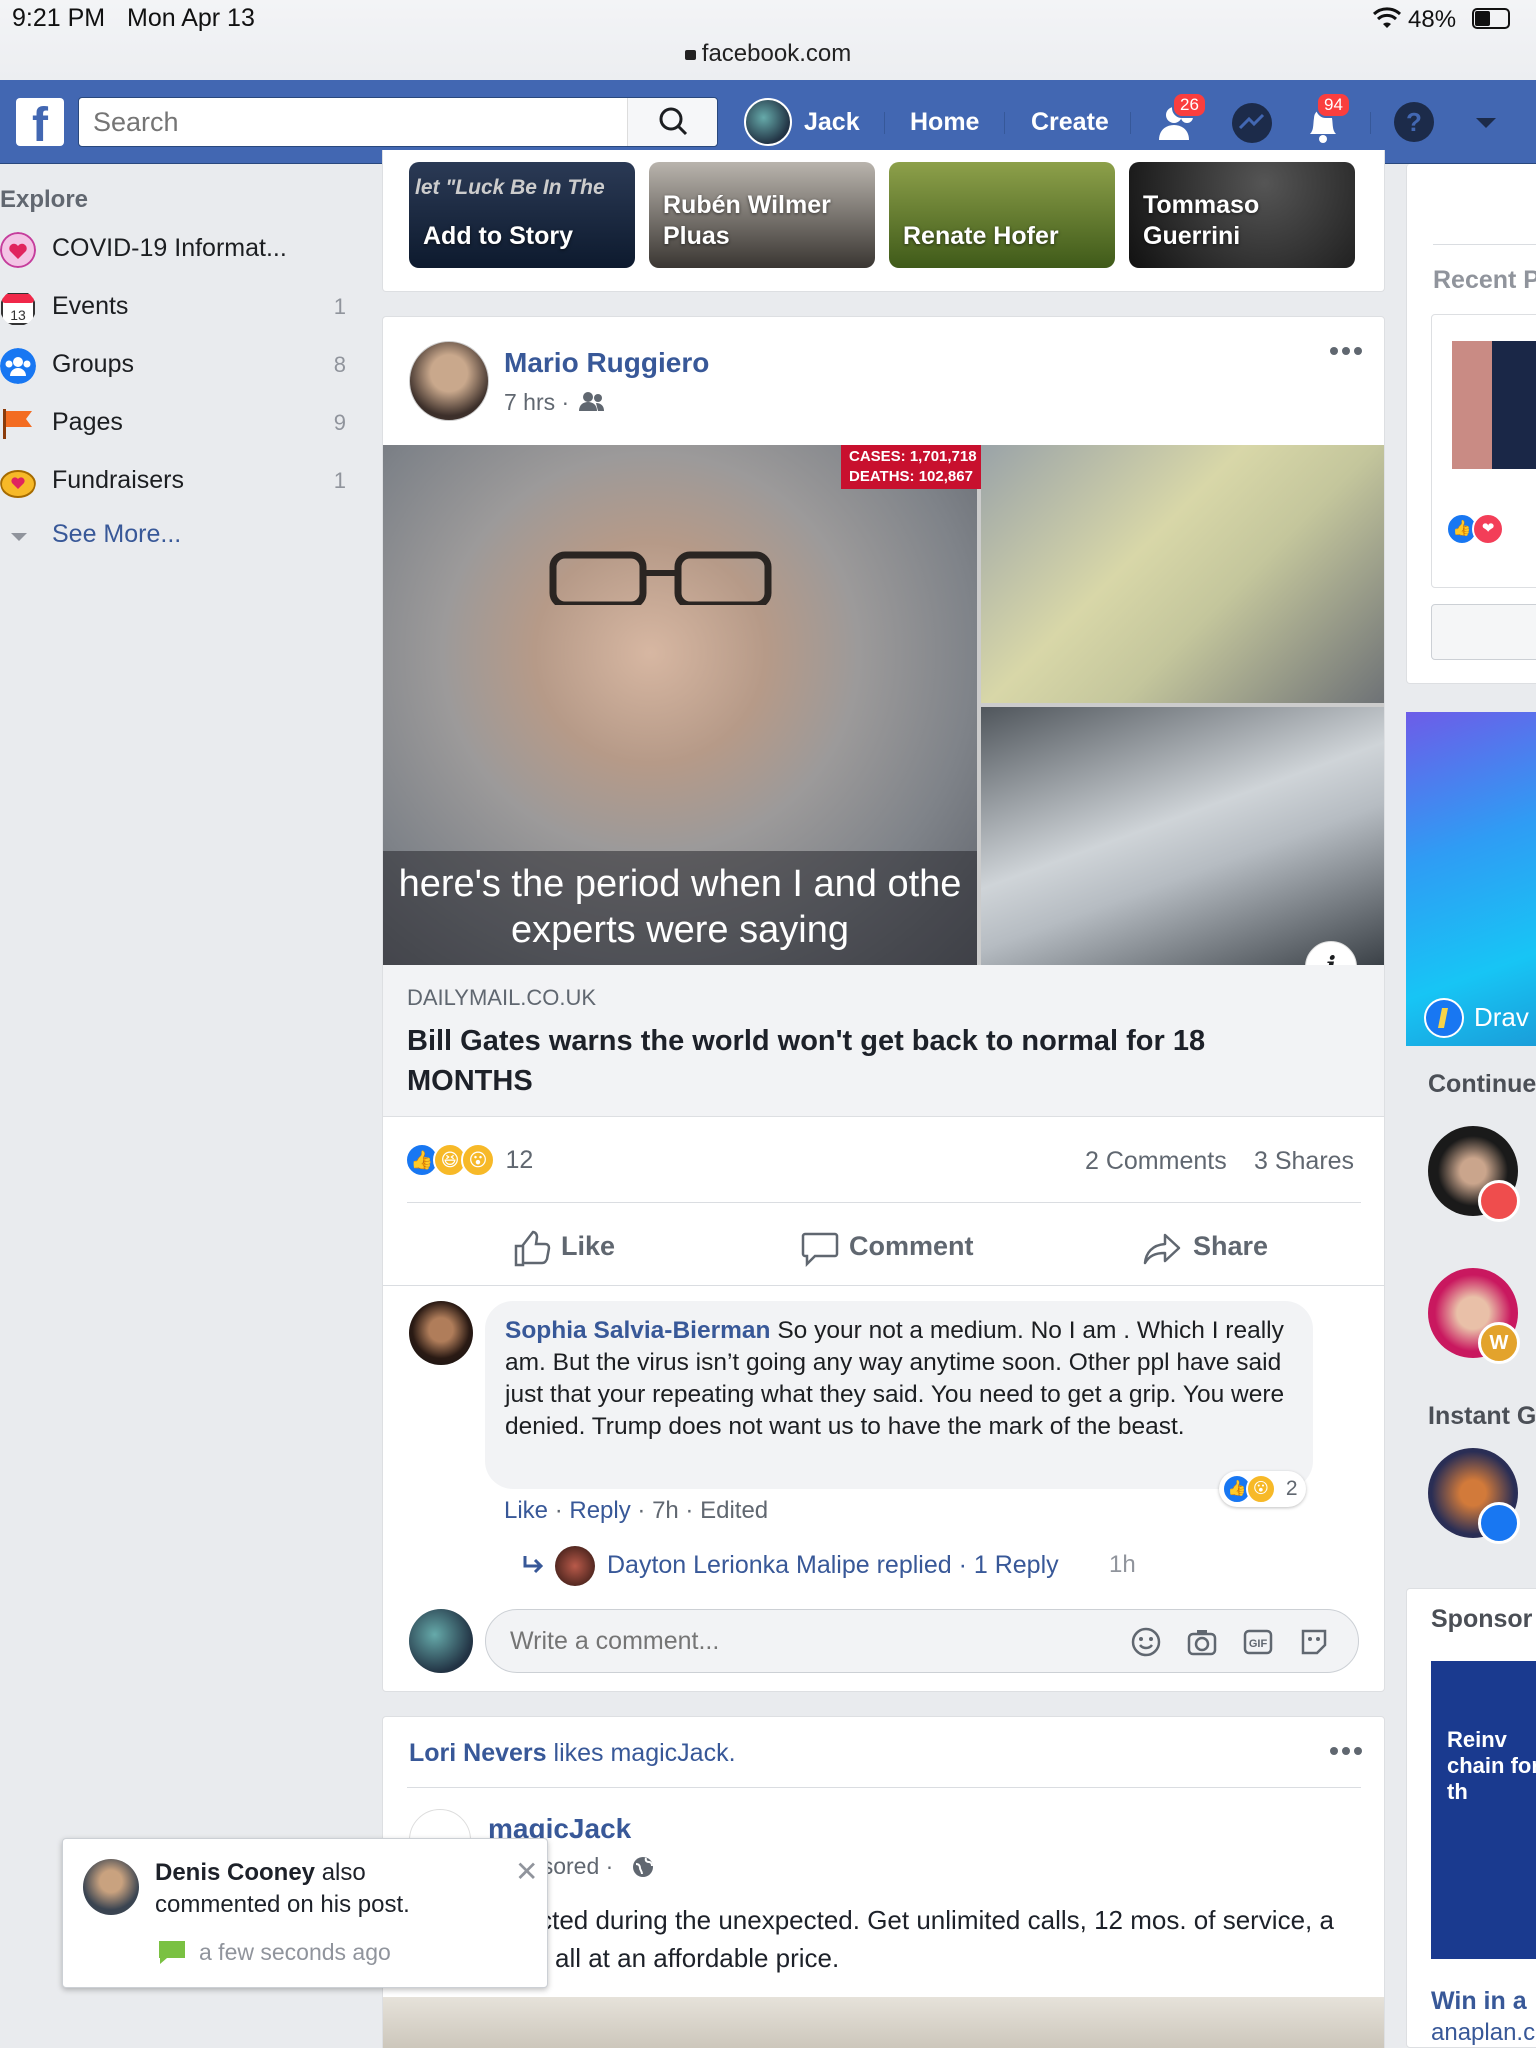  I want to click on nav-create: Create, so click(1070, 122).